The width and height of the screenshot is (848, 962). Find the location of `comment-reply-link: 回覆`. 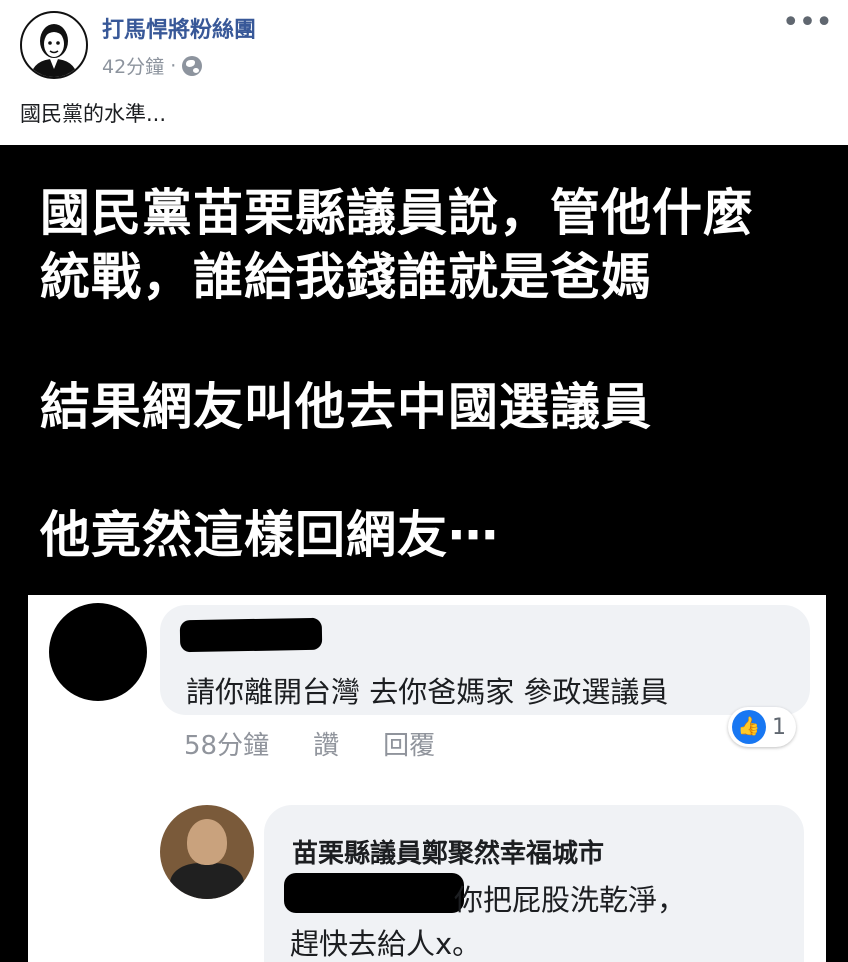

comment-reply-link: 回覆 is located at coordinates (409, 746).